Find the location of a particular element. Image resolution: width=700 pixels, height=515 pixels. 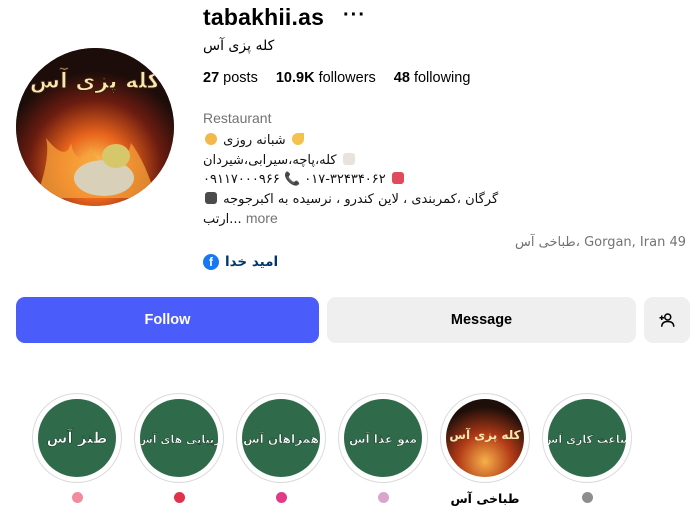

profile-location: طباخی آس، Gorgan, Iran 49 is located at coordinates (600, 242).